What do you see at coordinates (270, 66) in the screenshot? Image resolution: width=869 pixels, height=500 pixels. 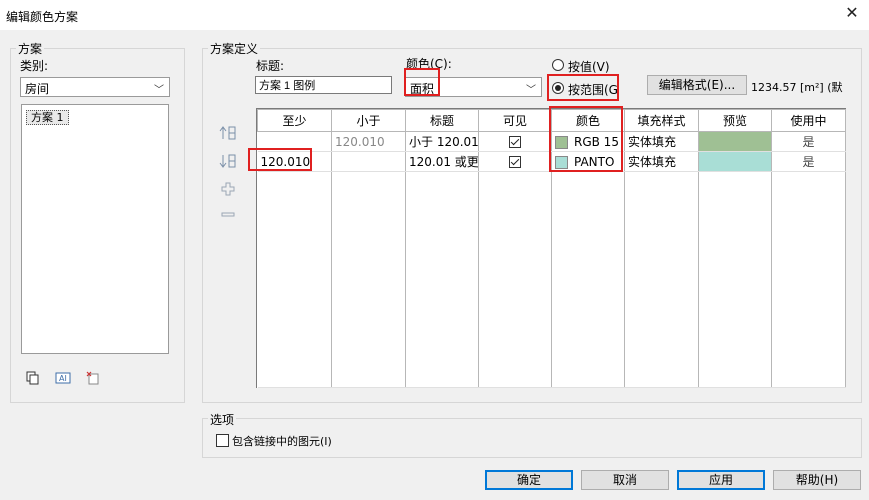 I see `title-label: 标题:` at bounding box center [270, 66].